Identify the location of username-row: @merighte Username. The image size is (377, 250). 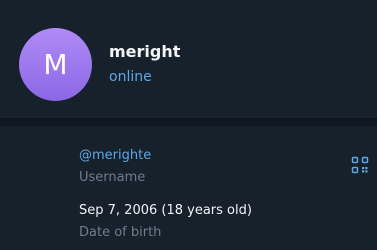
(115, 167).